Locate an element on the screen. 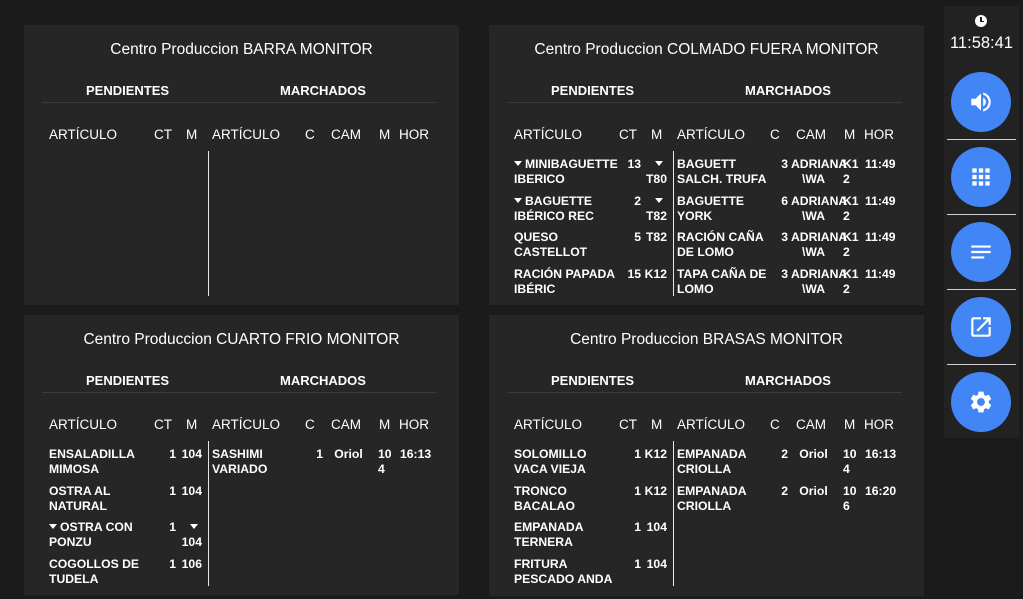 The height and width of the screenshot is (599, 1023). pending-articulo: FRITURA PESCADO ANDA is located at coordinates (566, 572).